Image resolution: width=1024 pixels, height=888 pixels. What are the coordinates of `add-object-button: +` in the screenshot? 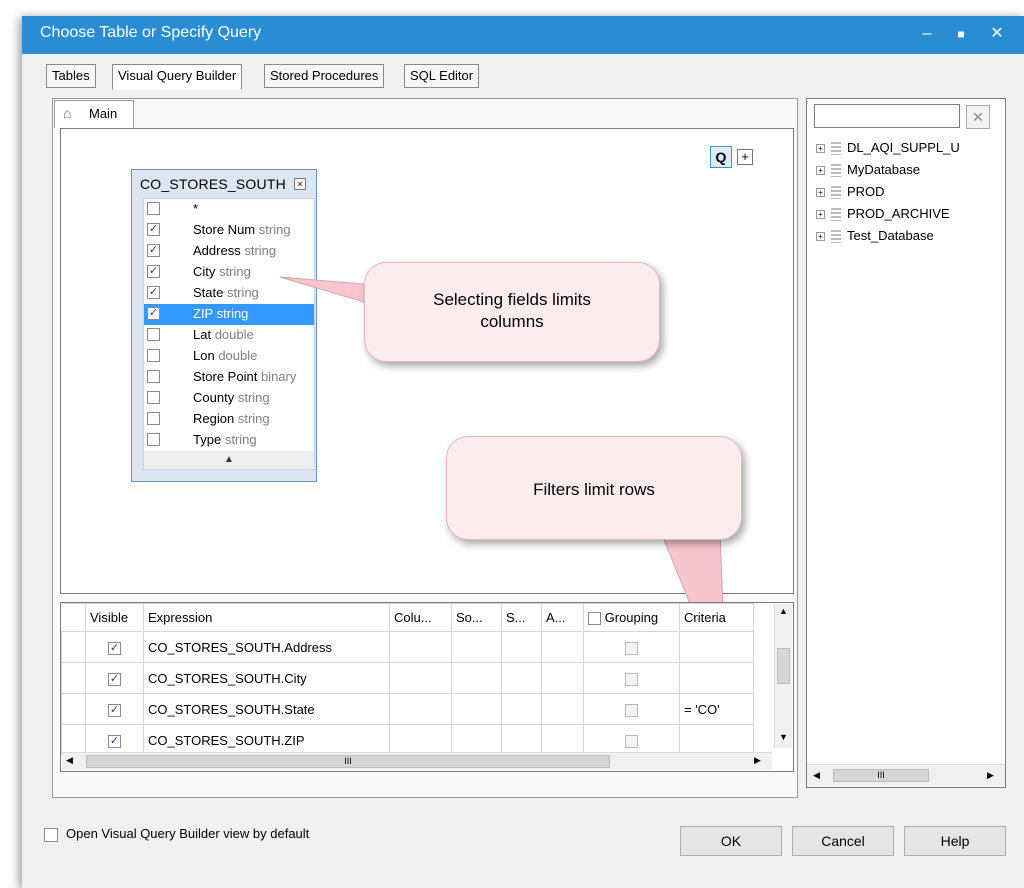 It's located at (745, 157).